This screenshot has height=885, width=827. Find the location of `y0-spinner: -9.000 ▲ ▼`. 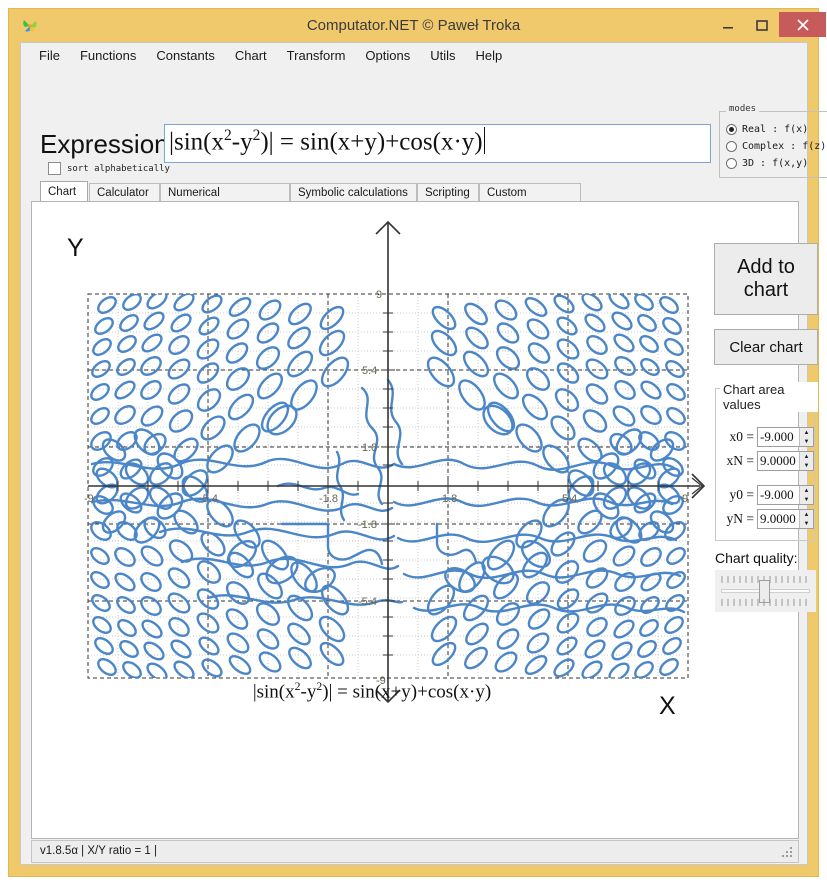

y0-spinner: -9.000 ▲ ▼ is located at coordinates (785, 495).